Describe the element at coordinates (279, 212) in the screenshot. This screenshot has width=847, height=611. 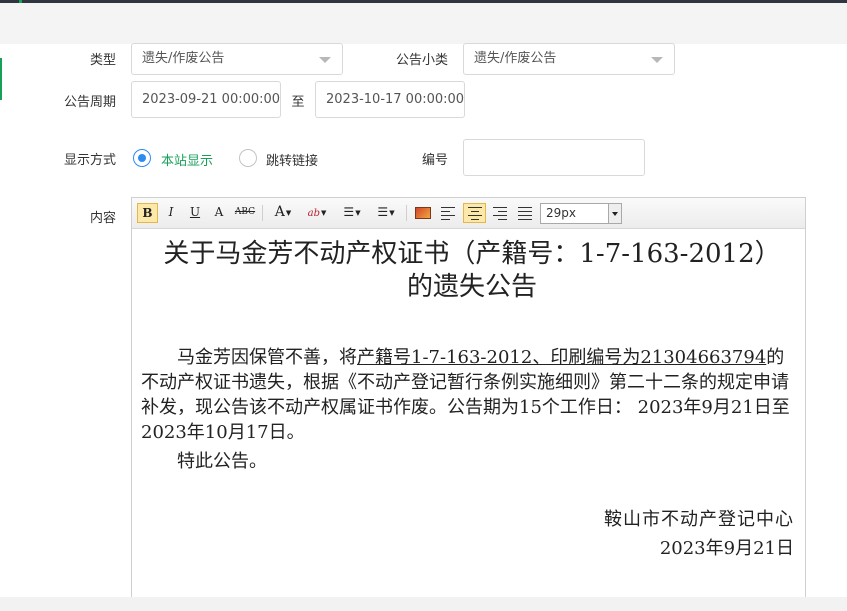
I see `font-color-icon: A` at that location.